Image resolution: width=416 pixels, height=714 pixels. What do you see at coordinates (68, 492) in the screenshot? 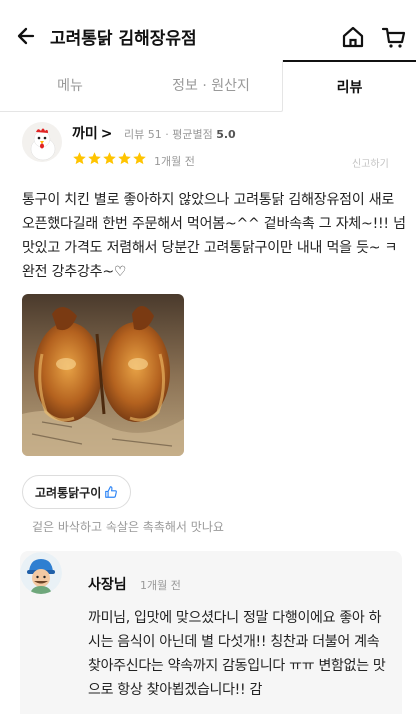
I see `menu-tag-label: 고려통닭구이` at bounding box center [68, 492].